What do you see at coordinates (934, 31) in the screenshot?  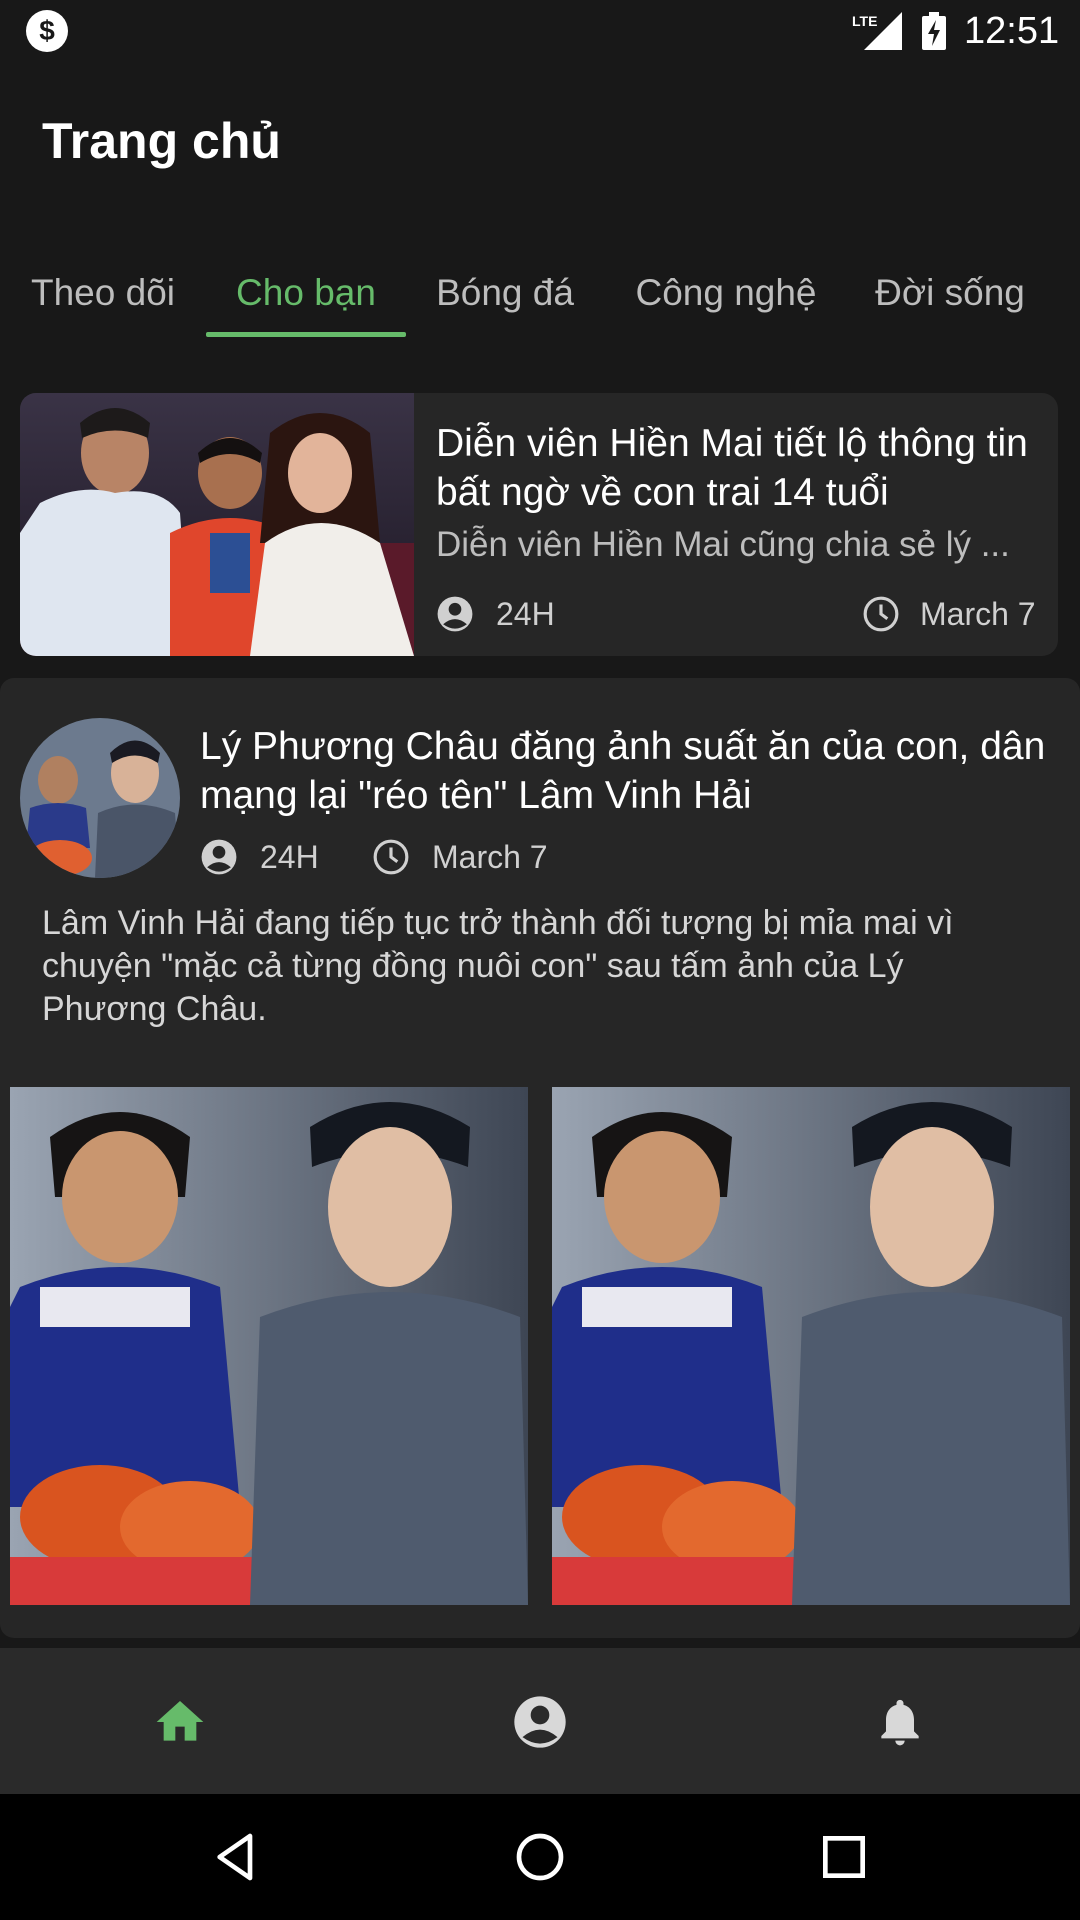 I see `battery-charging-icon` at bounding box center [934, 31].